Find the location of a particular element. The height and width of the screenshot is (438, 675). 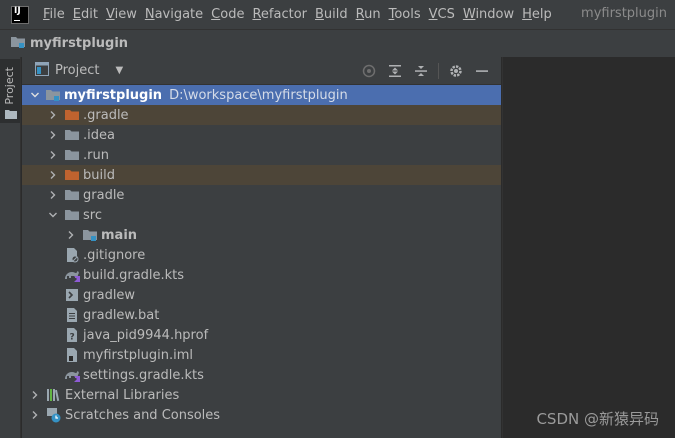

tree-item-scratches: Scratches and Consoles is located at coordinates (261, 415).